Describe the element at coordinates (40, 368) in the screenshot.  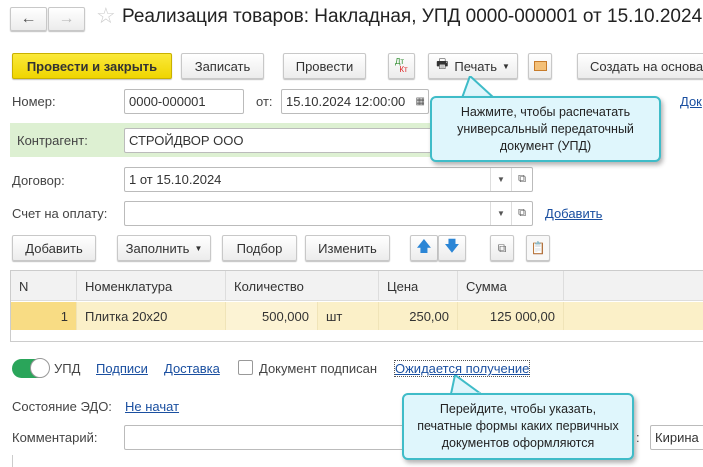
I see `toggle-knob` at that location.